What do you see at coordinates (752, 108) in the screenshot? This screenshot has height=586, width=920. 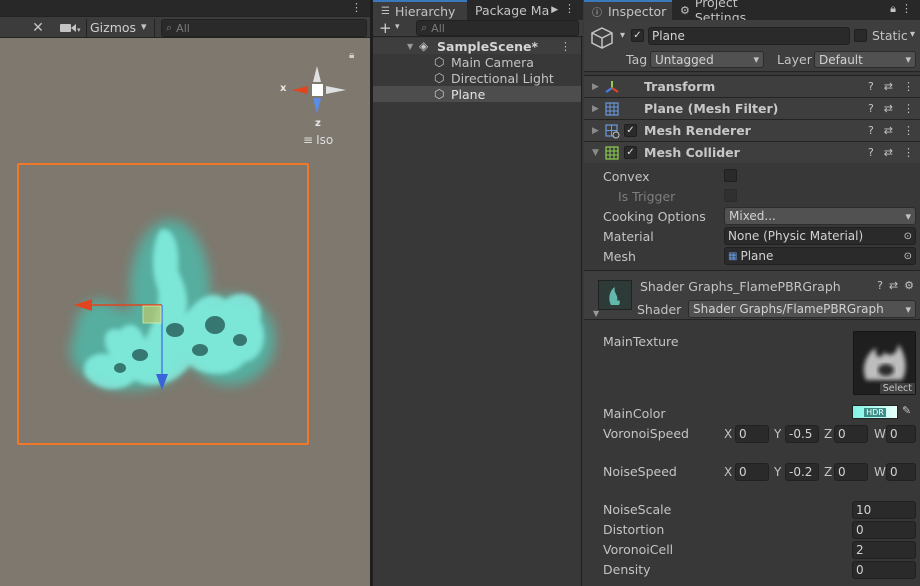 I see `component-mesh-filter: ▶ Plane (Mesh Filter) ? ⇄ ⋮` at bounding box center [752, 108].